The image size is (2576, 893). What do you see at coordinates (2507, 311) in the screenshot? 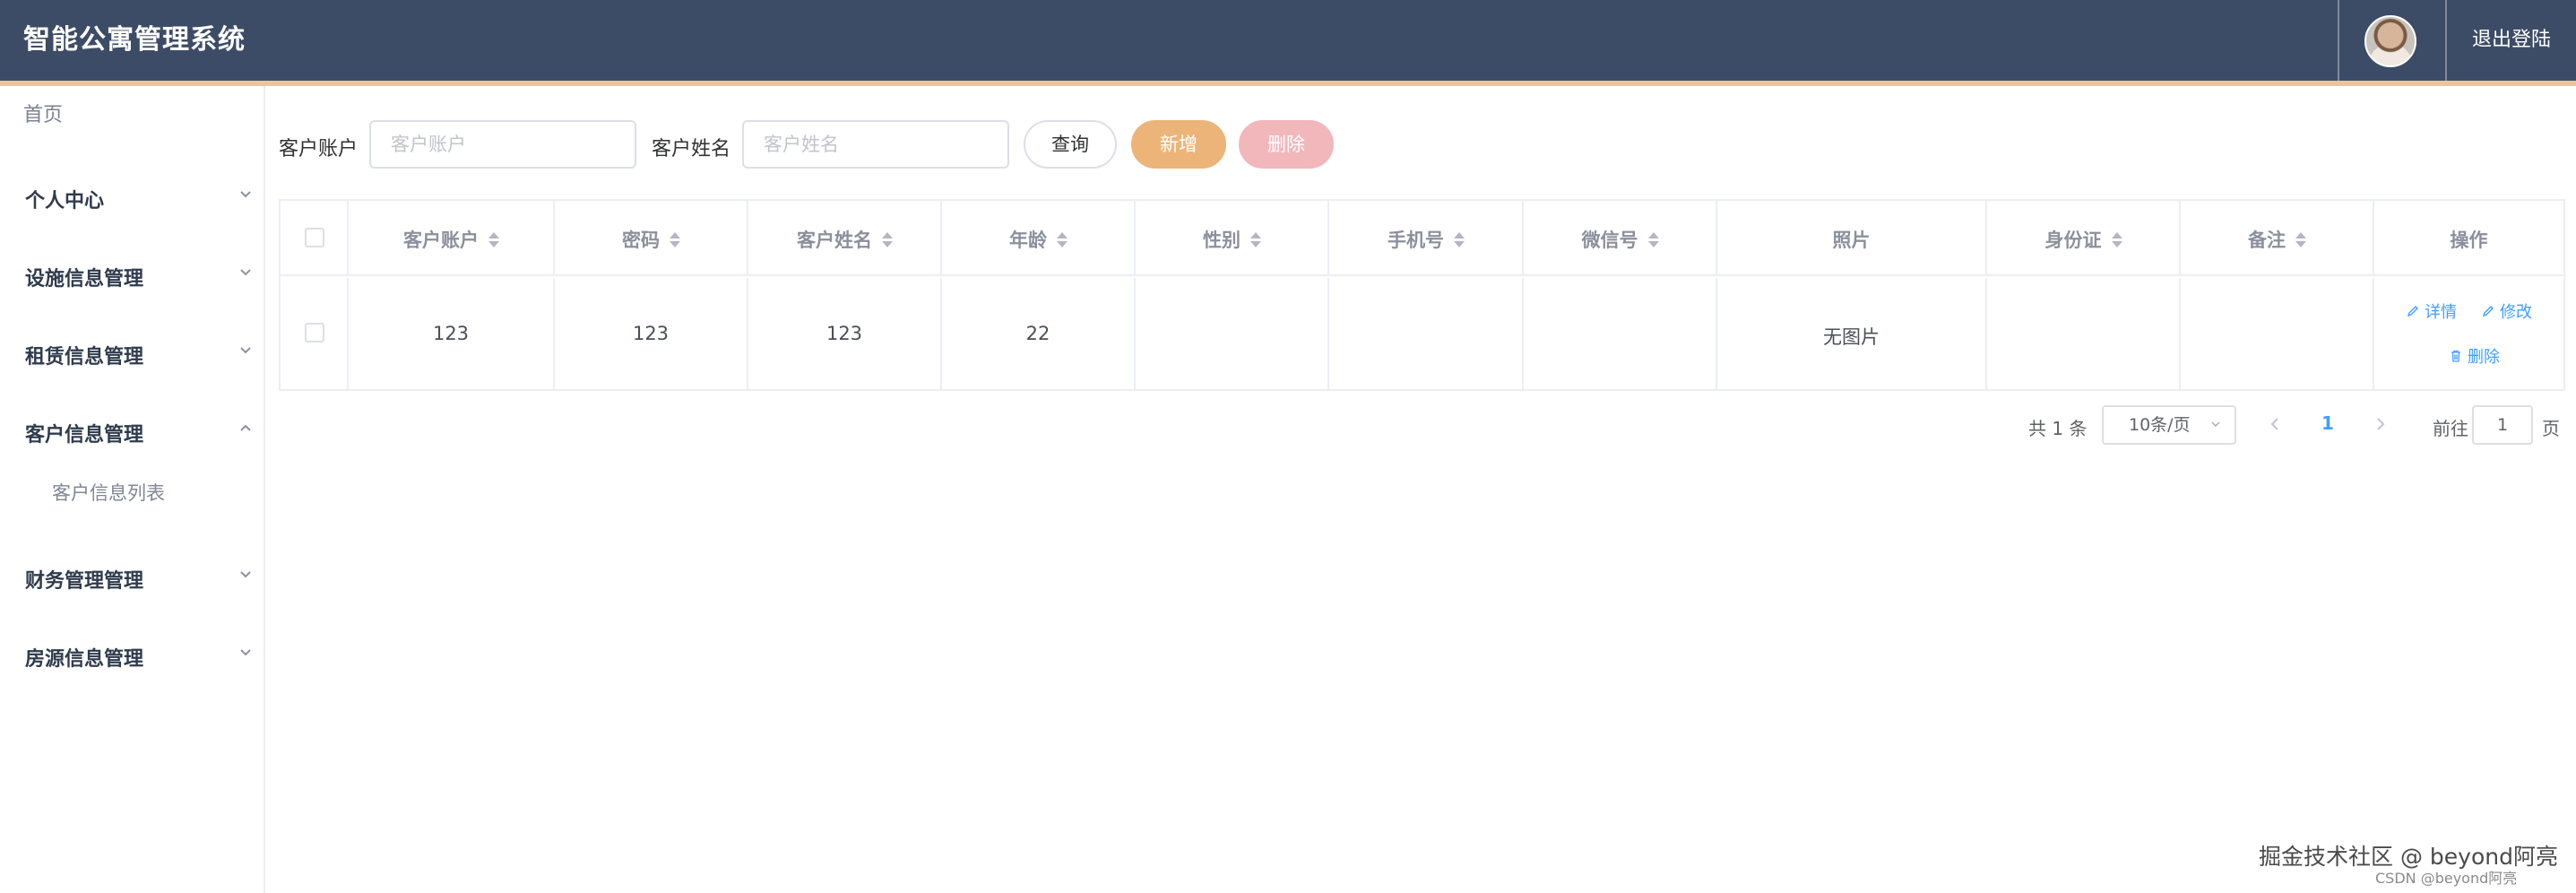
I see `edit-link: 修改` at bounding box center [2507, 311].